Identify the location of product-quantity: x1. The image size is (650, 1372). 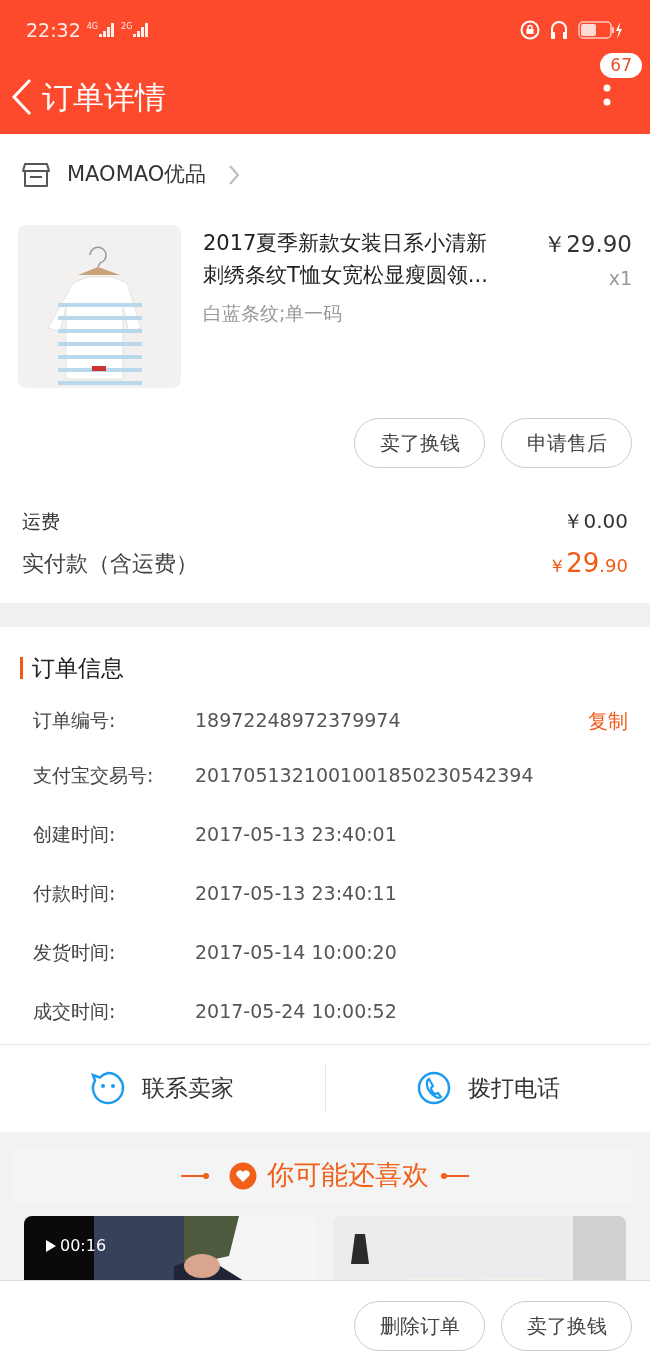
(620, 278).